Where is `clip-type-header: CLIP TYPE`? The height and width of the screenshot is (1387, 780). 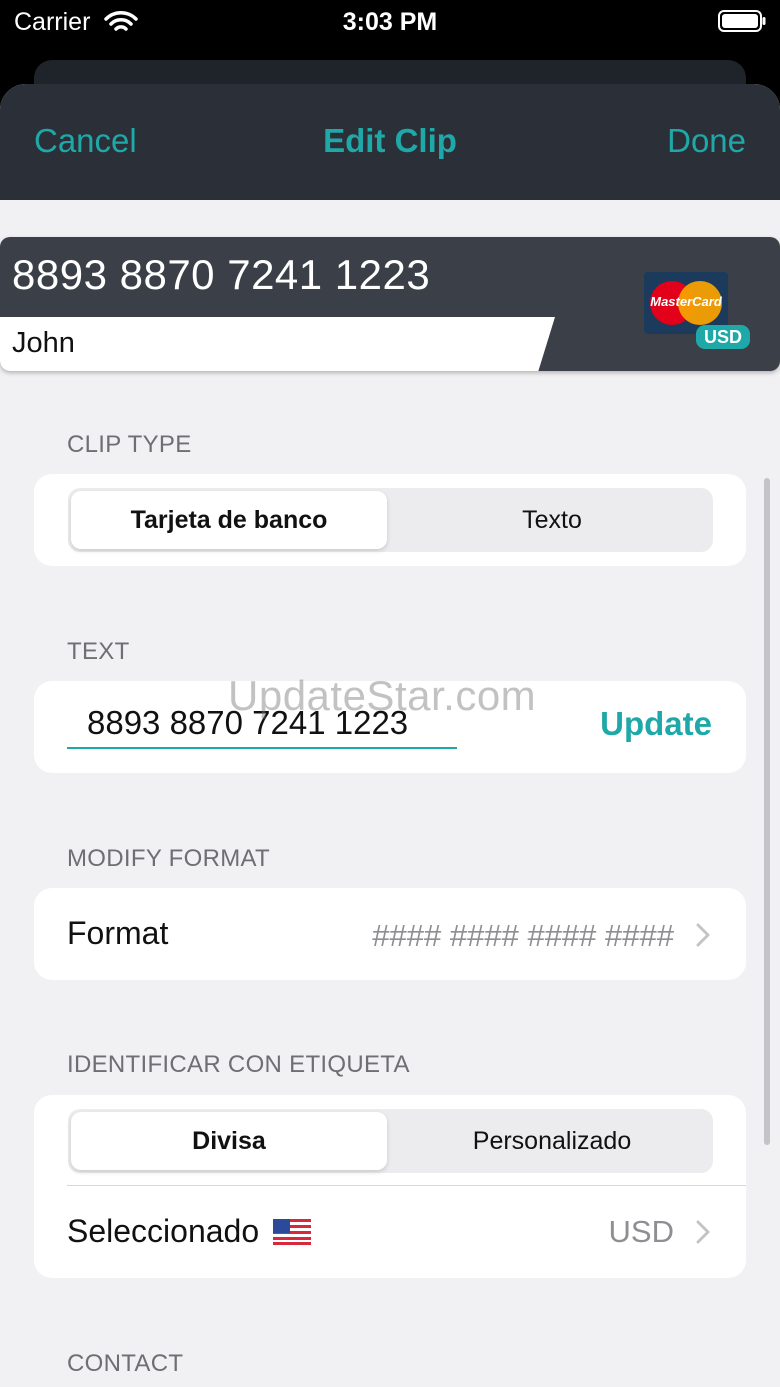 clip-type-header: CLIP TYPE is located at coordinates (129, 444).